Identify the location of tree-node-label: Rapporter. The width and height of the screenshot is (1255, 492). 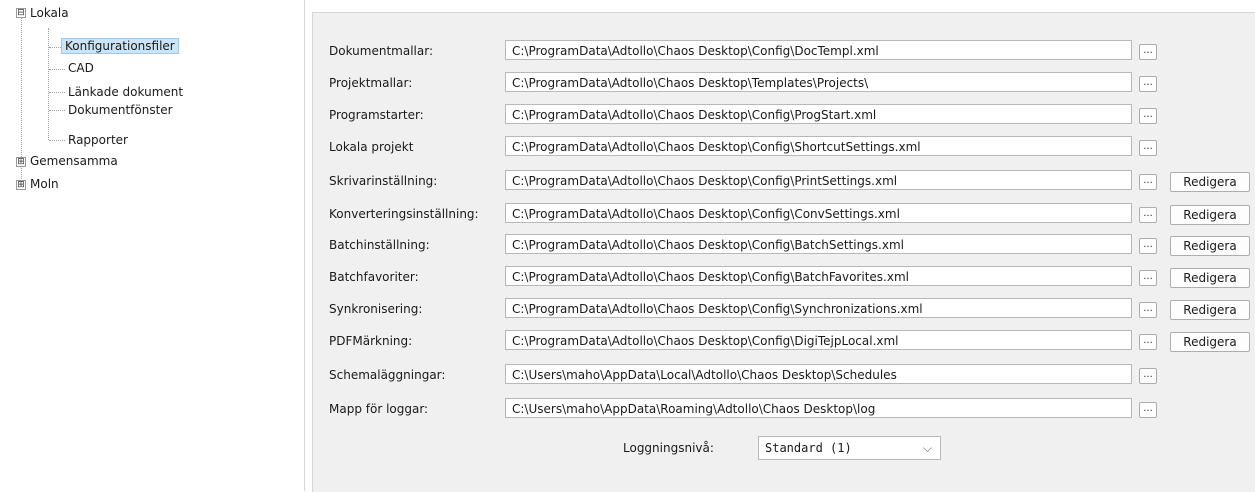
(98, 140).